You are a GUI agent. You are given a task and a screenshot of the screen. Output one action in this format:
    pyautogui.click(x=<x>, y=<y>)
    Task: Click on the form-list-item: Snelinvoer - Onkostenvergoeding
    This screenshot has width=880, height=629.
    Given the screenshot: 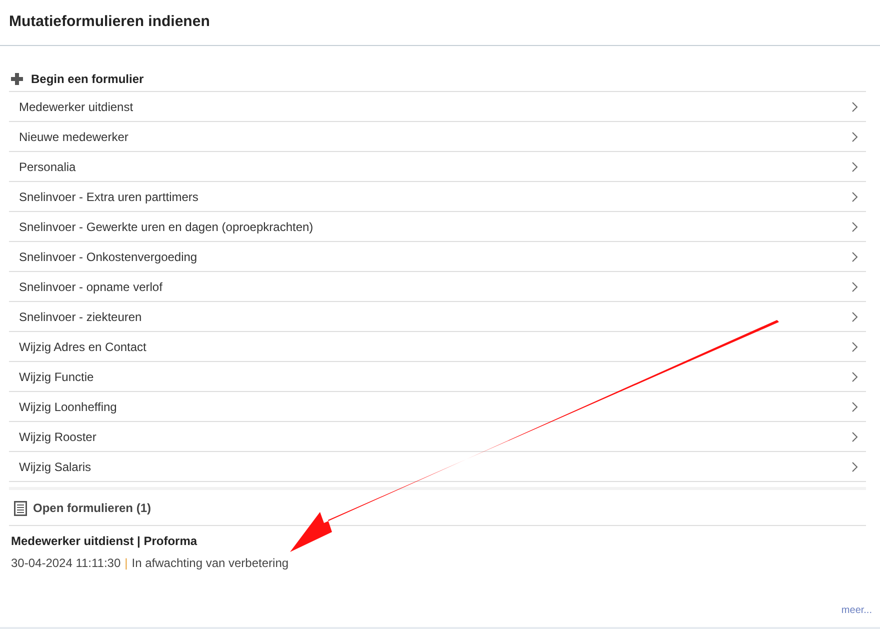 What is the action you would take?
    pyautogui.click(x=437, y=257)
    